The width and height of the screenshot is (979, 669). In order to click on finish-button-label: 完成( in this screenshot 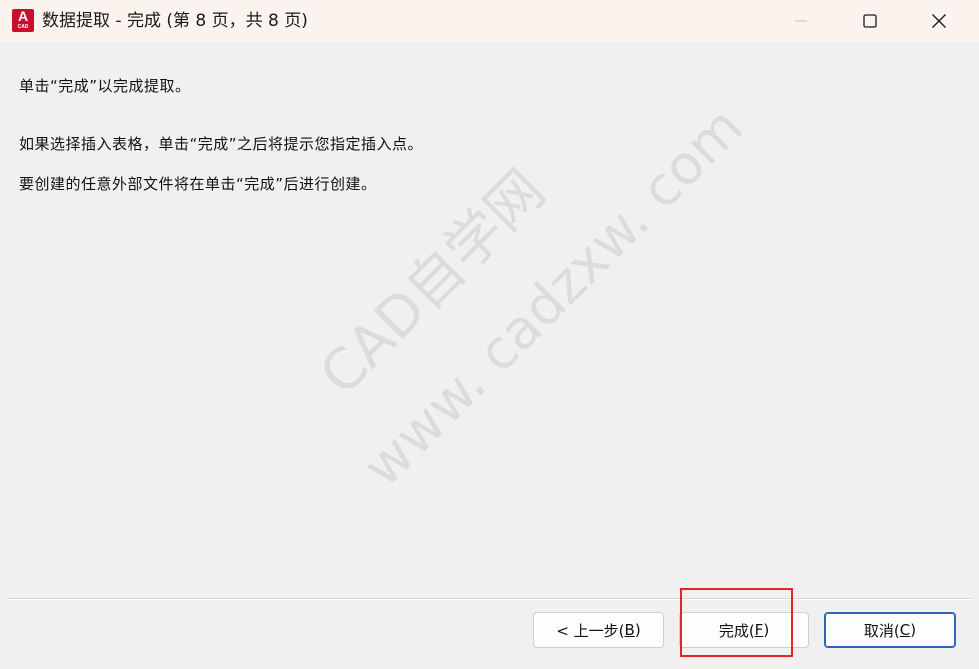, I will do `click(736, 630)`.